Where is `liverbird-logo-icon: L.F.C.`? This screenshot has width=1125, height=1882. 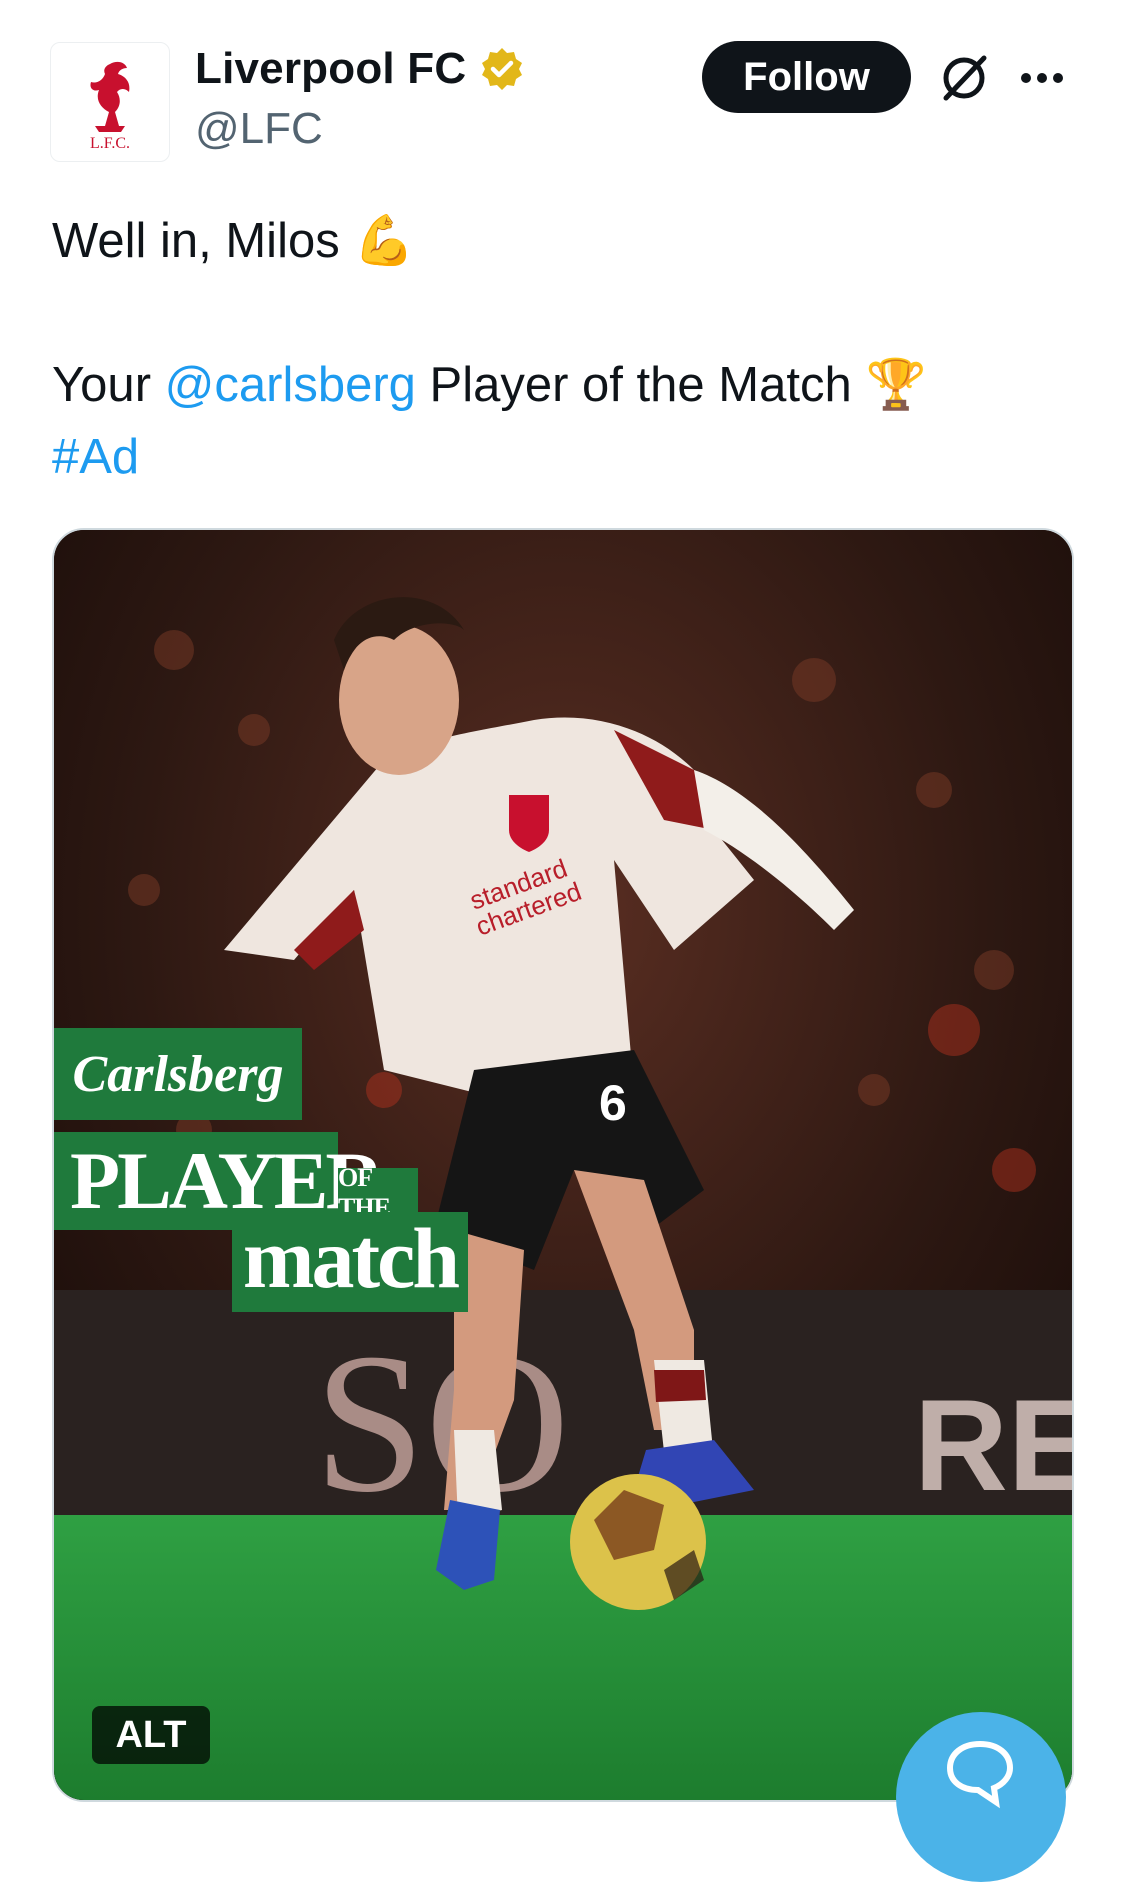
liverbird-logo-icon: L.F.C. is located at coordinates (110, 106).